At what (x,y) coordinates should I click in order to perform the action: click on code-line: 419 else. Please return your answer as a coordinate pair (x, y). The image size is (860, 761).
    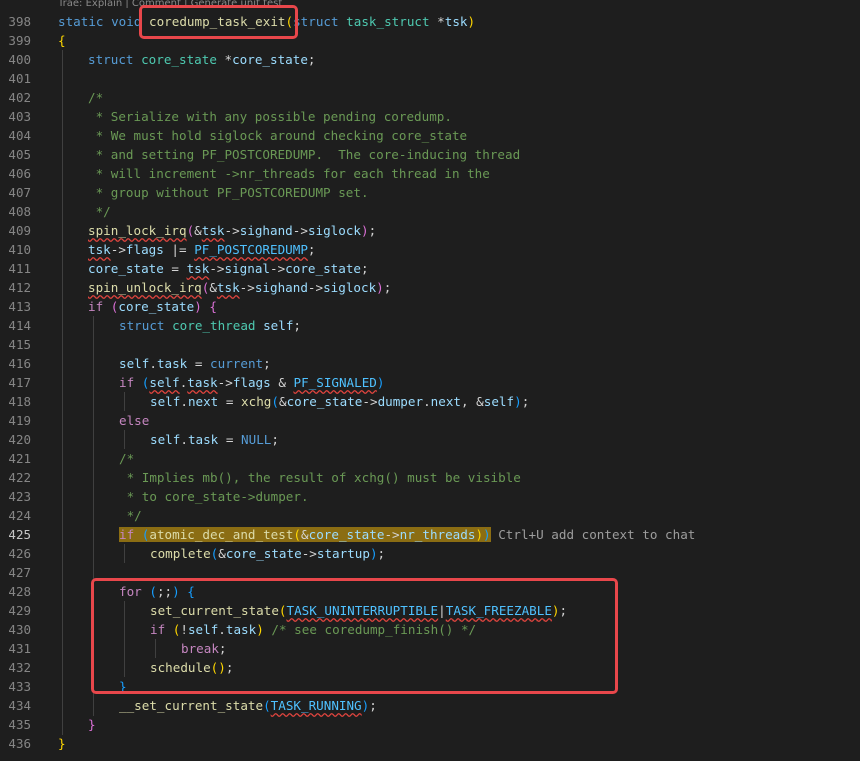
    Looking at the image, I should click on (430, 420).